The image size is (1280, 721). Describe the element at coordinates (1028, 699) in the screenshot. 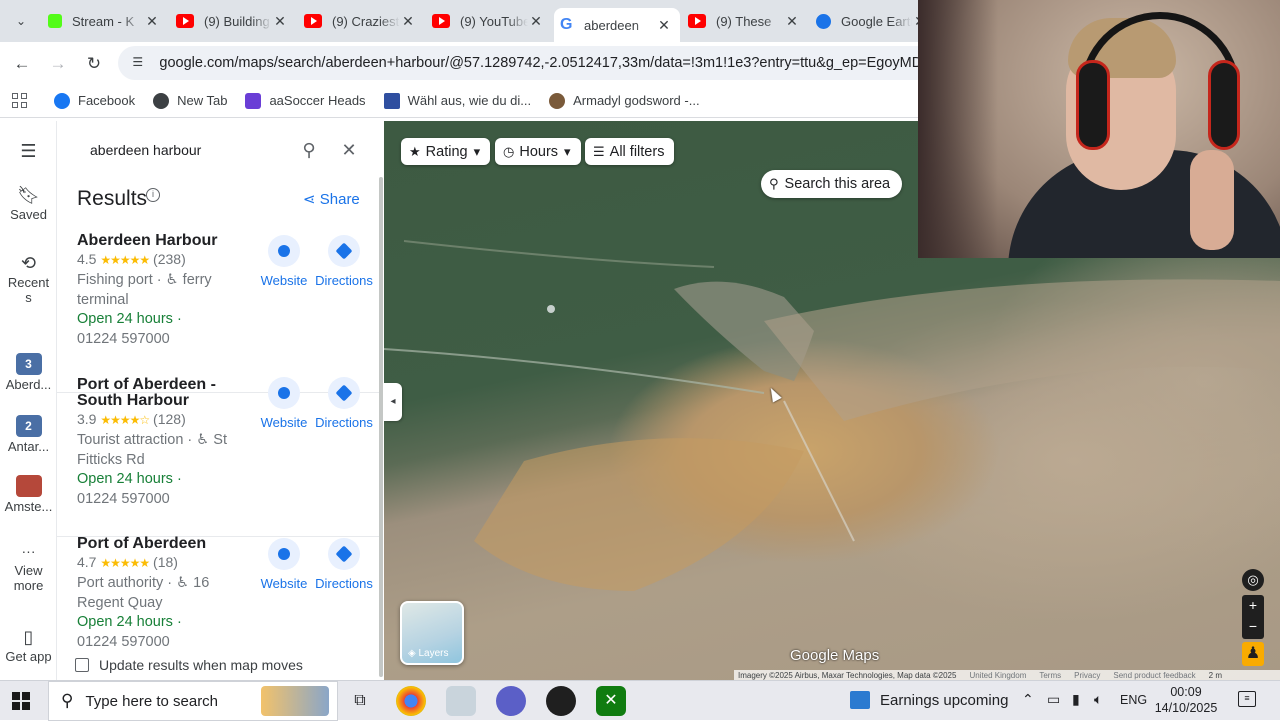

I see `tray-chevron-icon: ⌃` at that location.